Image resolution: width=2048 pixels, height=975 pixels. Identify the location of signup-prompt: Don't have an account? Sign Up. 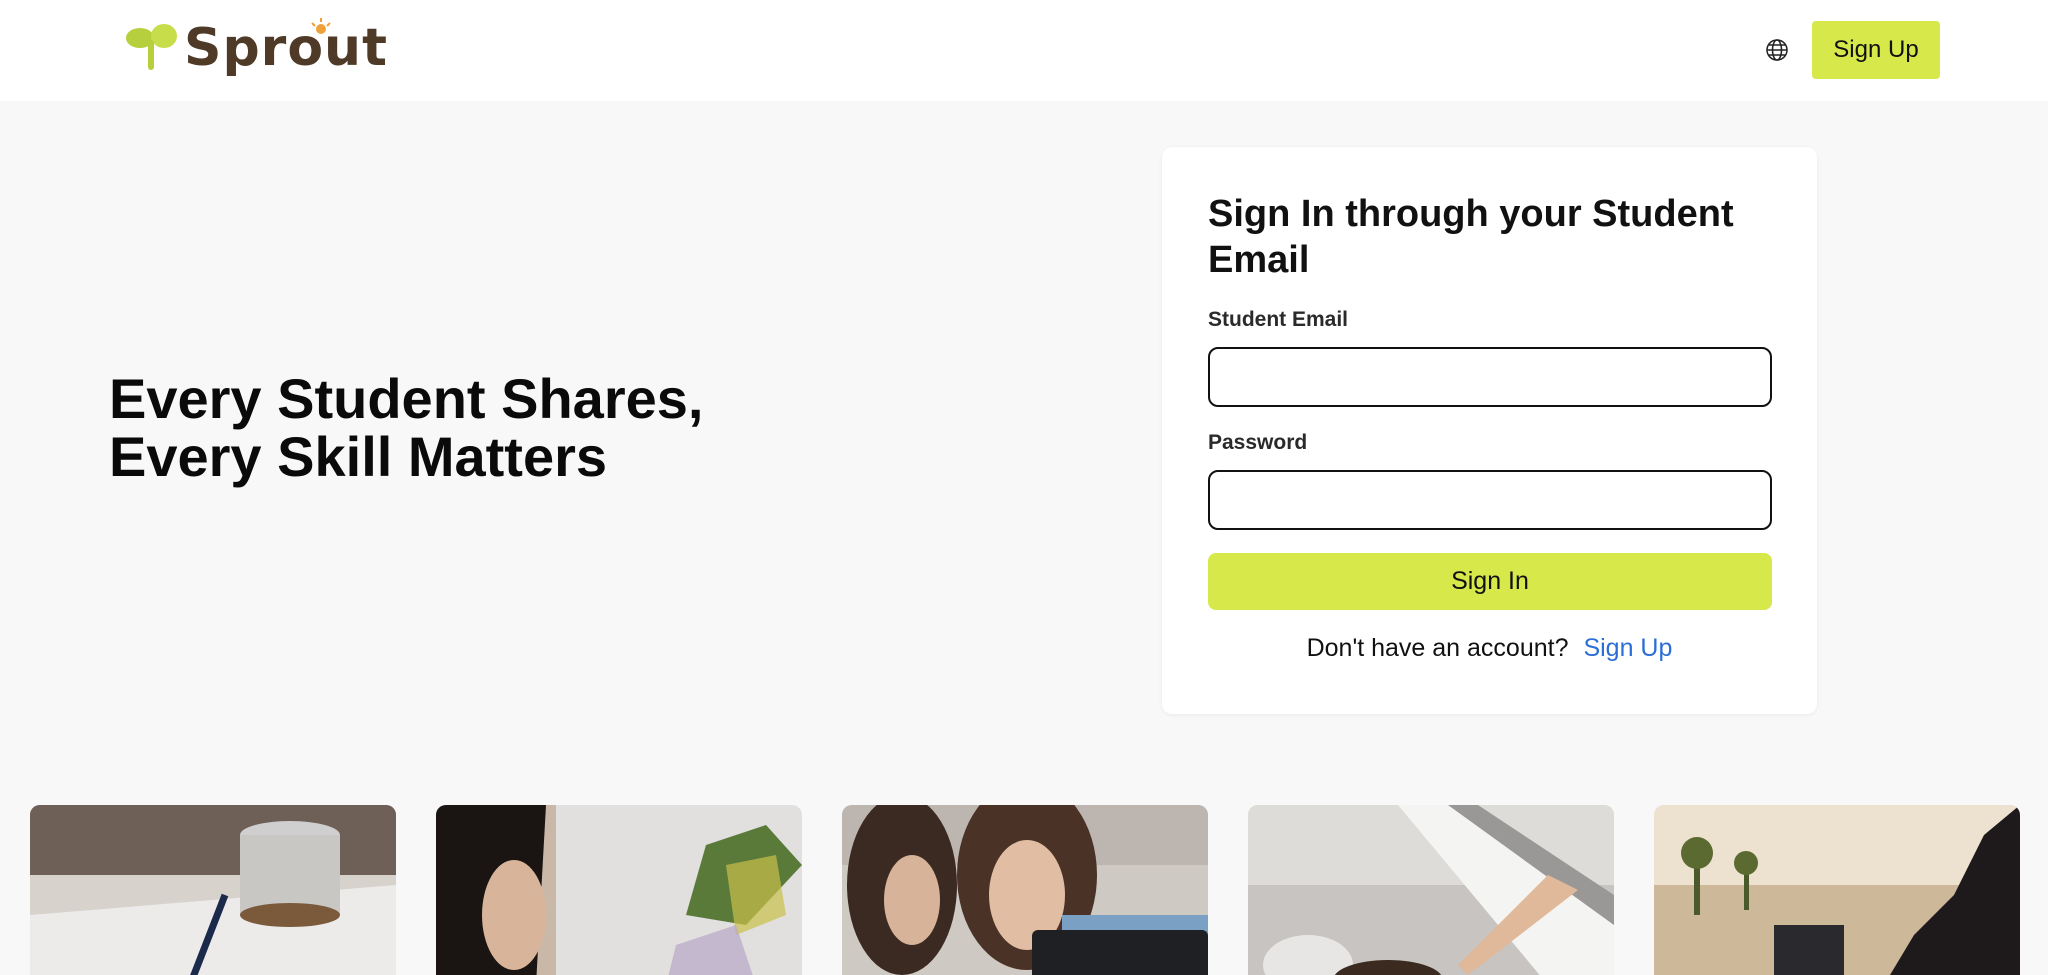
(1489, 648).